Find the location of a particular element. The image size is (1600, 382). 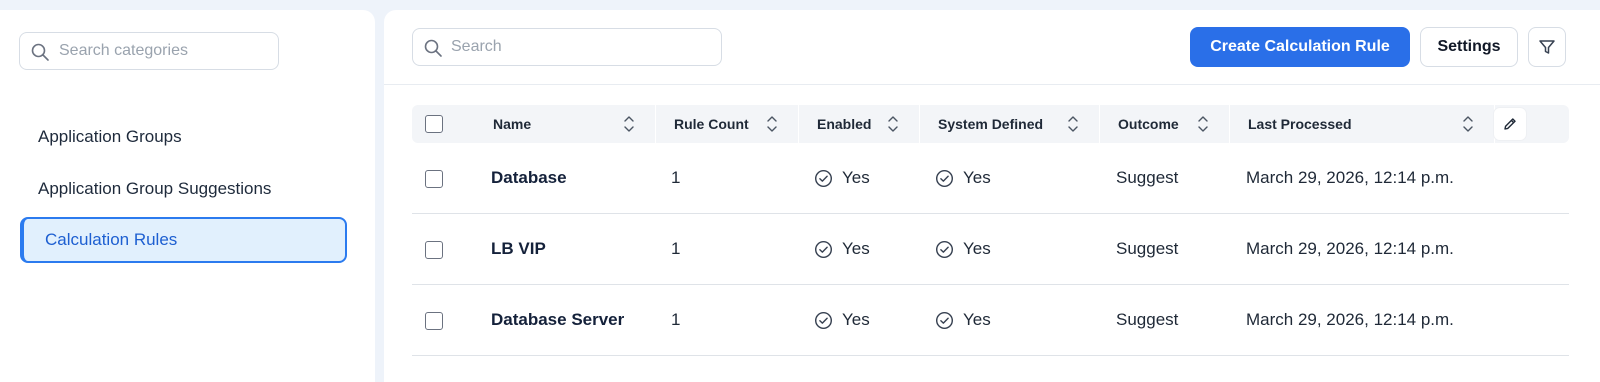

column-header-label: Rule Count is located at coordinates (711, 124).